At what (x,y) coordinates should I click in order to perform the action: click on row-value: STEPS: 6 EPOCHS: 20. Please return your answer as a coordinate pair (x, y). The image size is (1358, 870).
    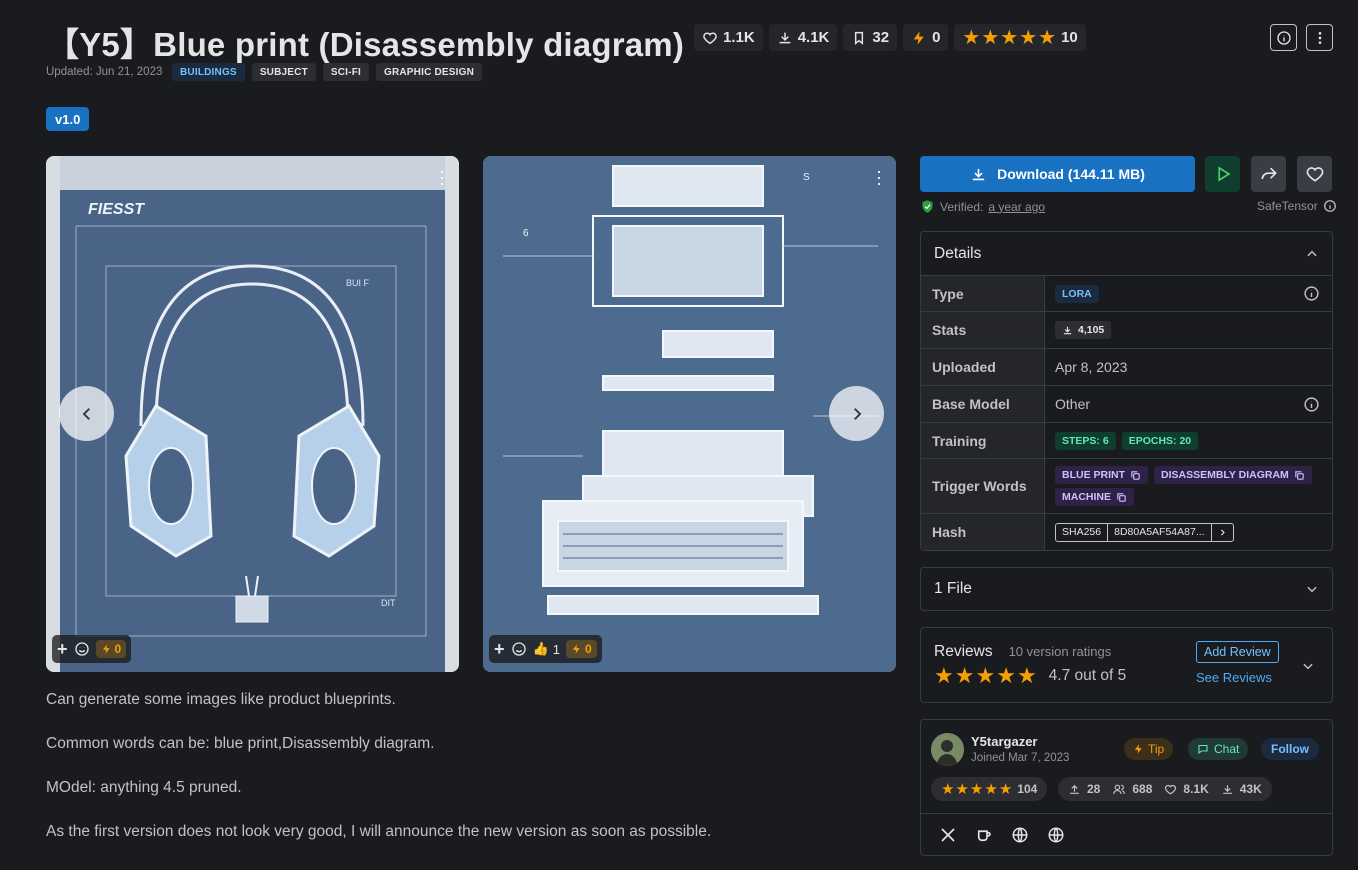
    Looking at the image, I should click on (1188, 440).